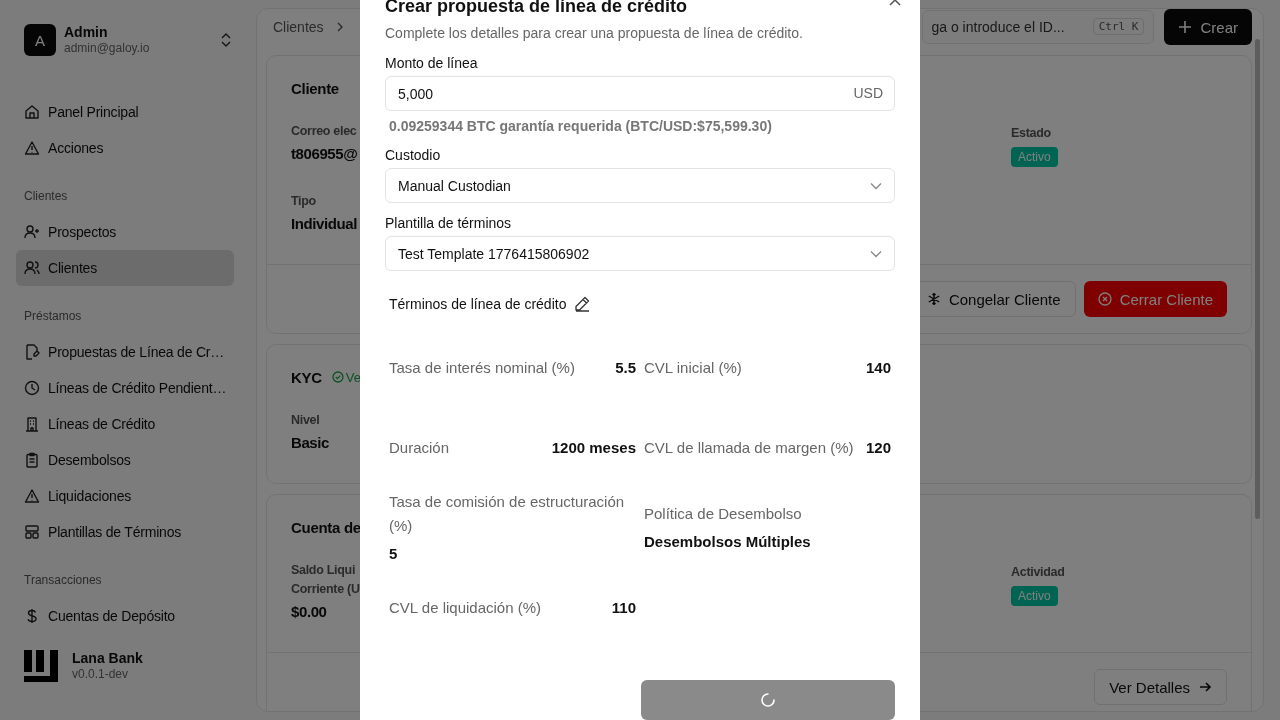 The width and height of the screenshot is (1280, 720). I want to click on nav-item: Desembolsos, so click(125, 460).